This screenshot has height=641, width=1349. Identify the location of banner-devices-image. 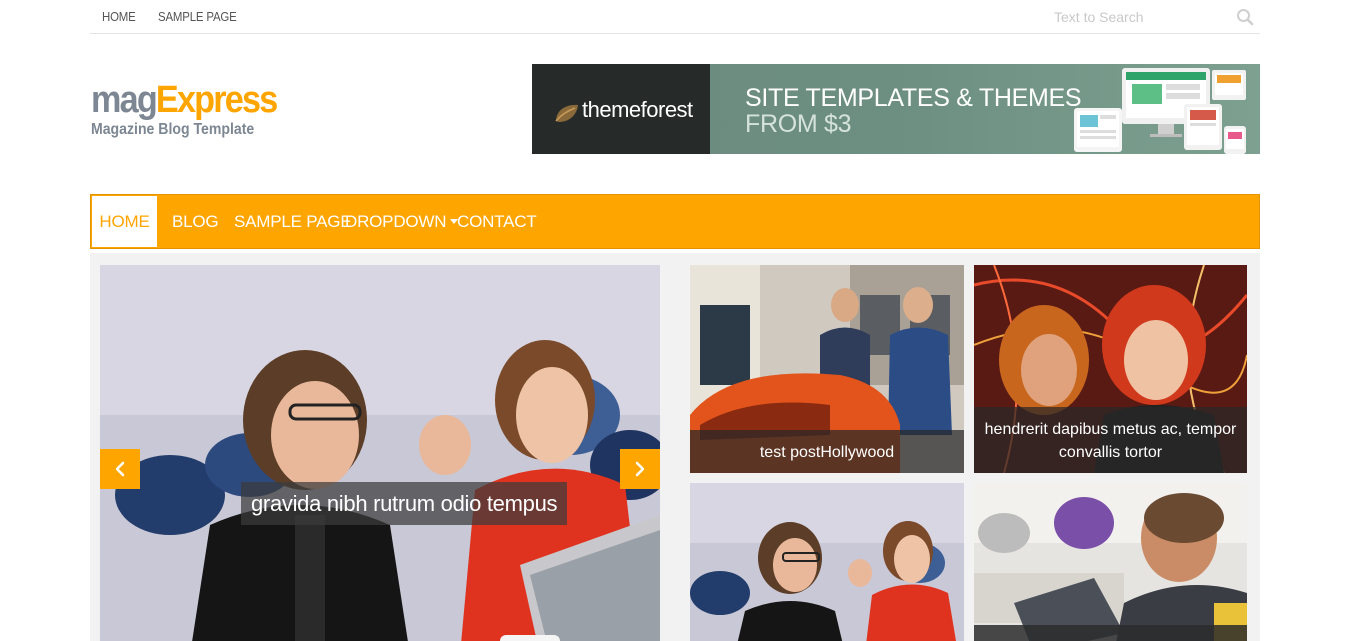
(1160, 111).